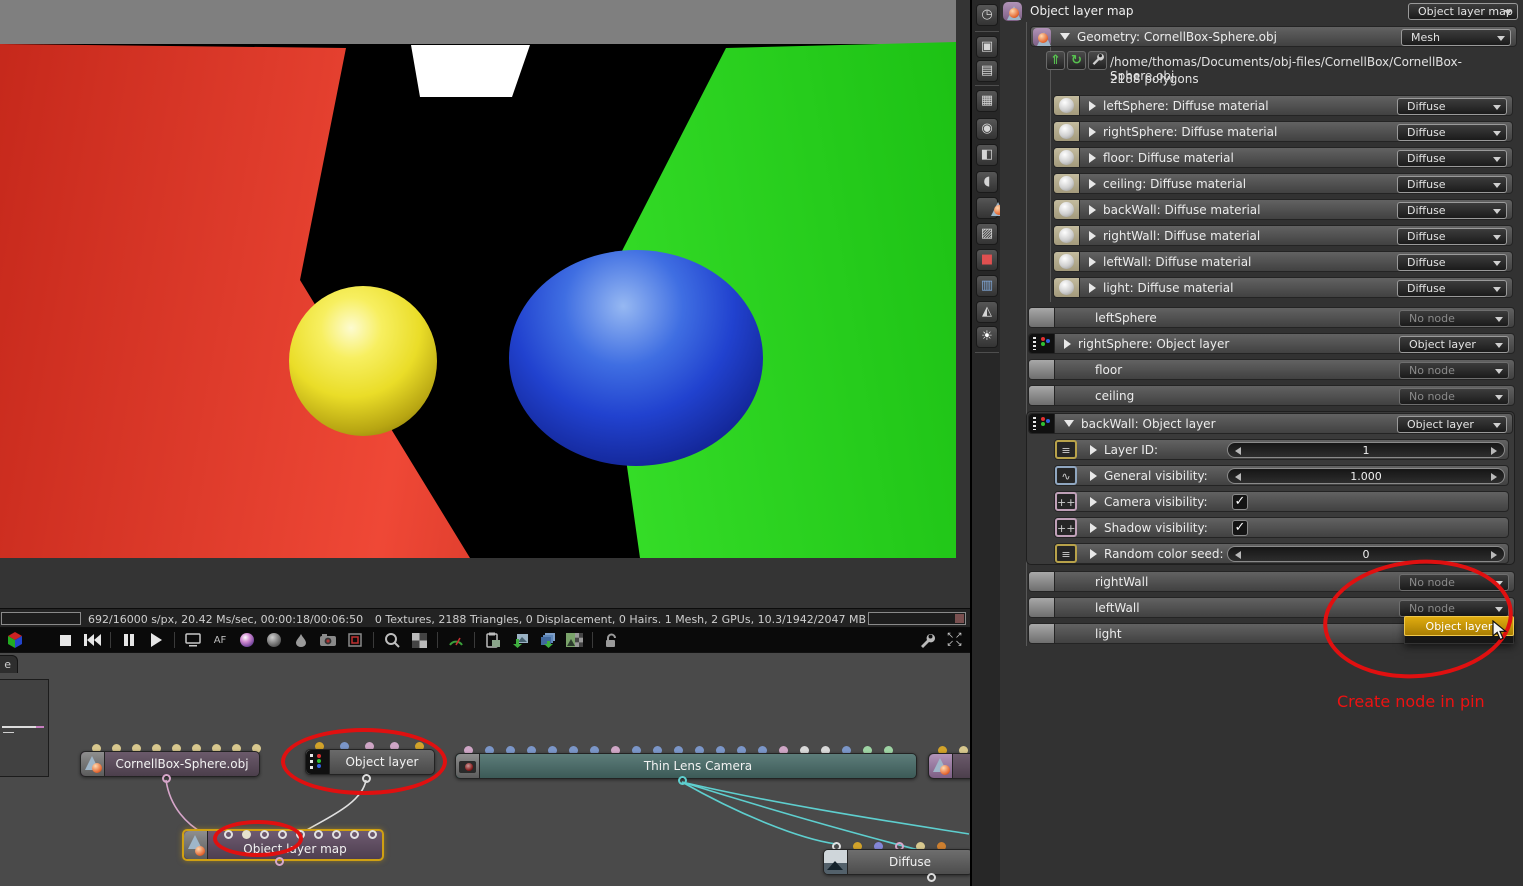 The height and width of the screenshot is (886, 1523). What do you see at coordinates (949, 766) in the screenshot?
I see `node-partial` at bounding box center [949, 766].